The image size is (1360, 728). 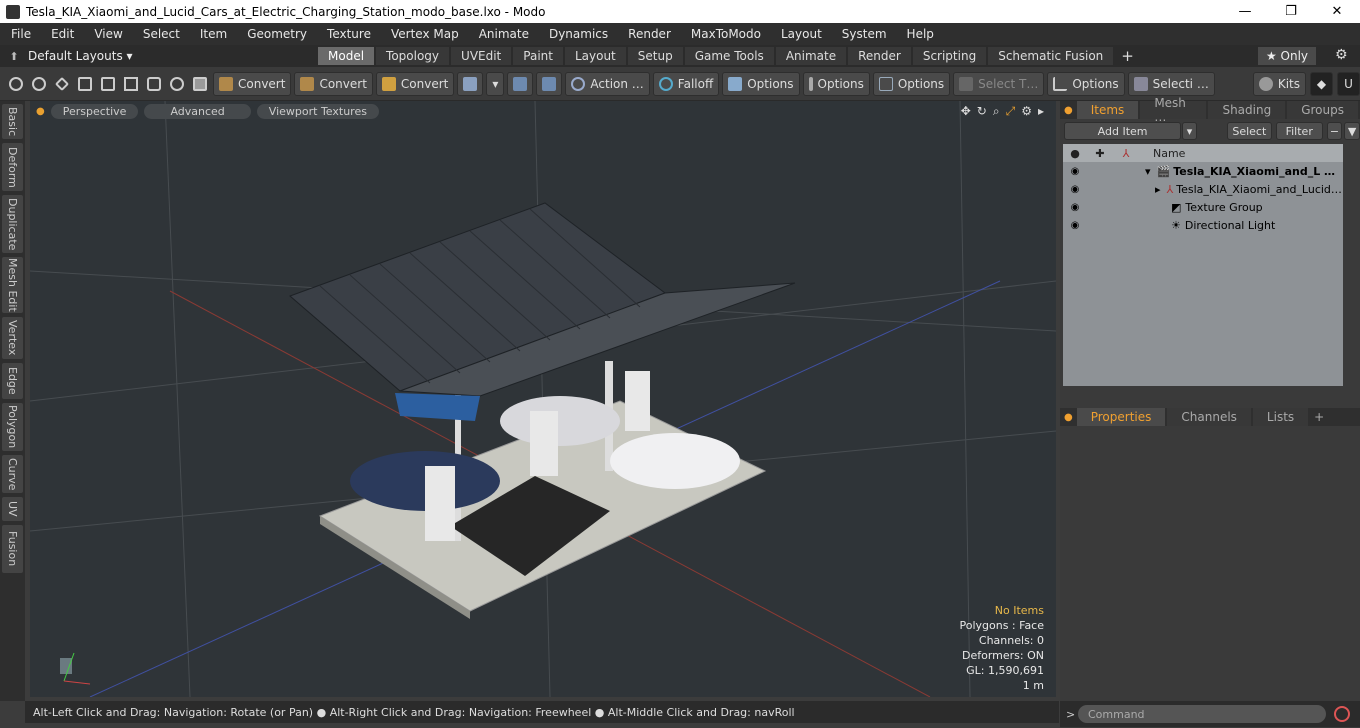 I want to click on tab-uv: UV, so click(x=12, y=509).